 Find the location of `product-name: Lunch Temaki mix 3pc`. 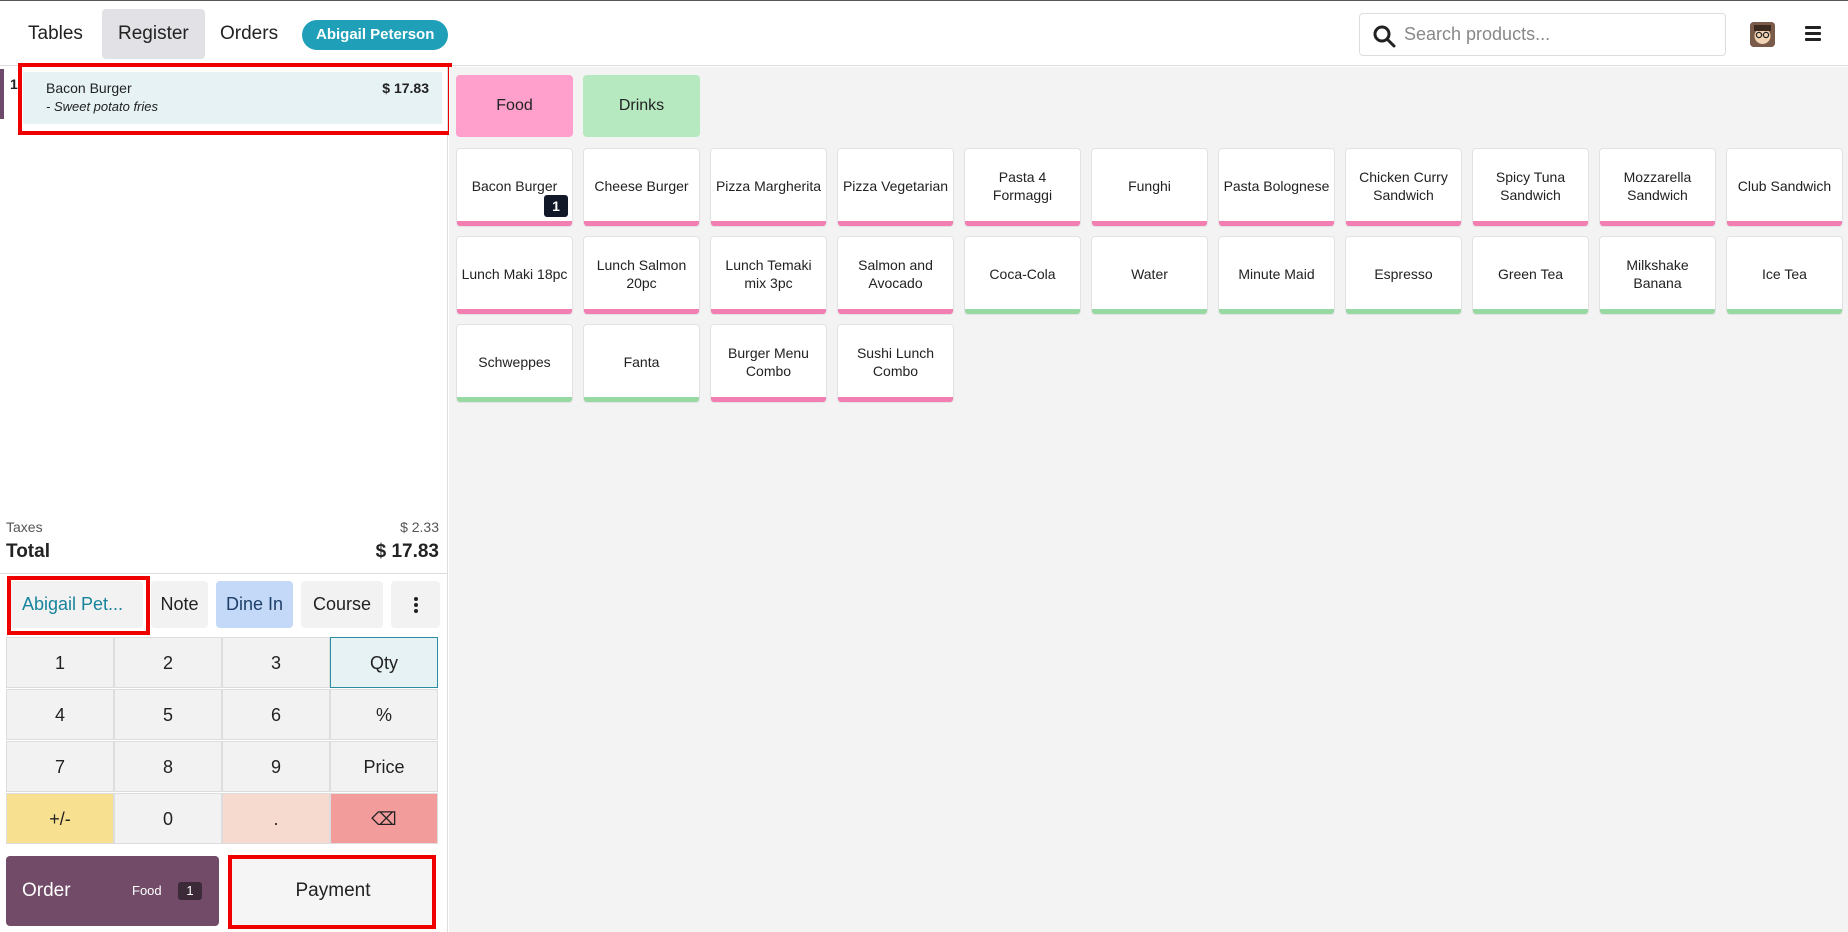

product-name: Lunch Temaki mix 3pc is located at coordinates (768, 273).